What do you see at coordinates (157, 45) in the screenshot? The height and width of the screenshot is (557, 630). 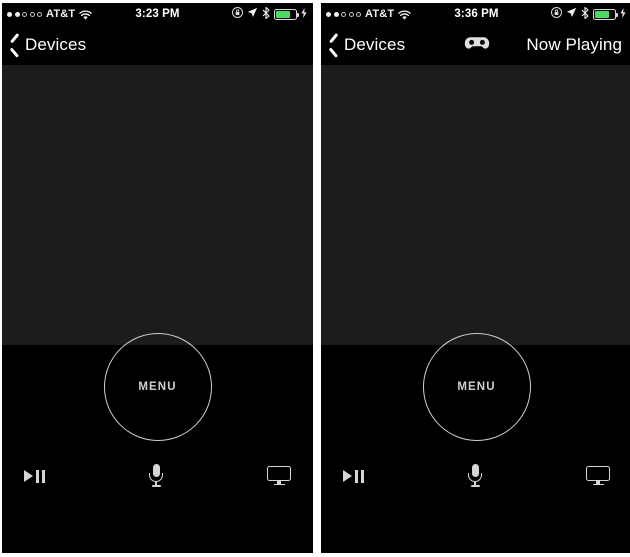 I see `navigation-bar: Devices` at bounding box center [157, 45].